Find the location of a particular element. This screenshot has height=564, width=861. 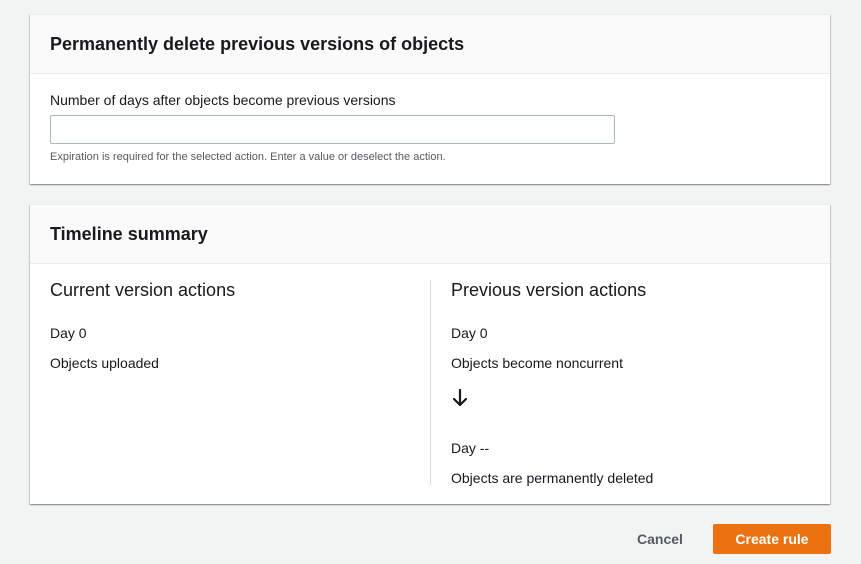

days-input is located at coordinates (332, 129).